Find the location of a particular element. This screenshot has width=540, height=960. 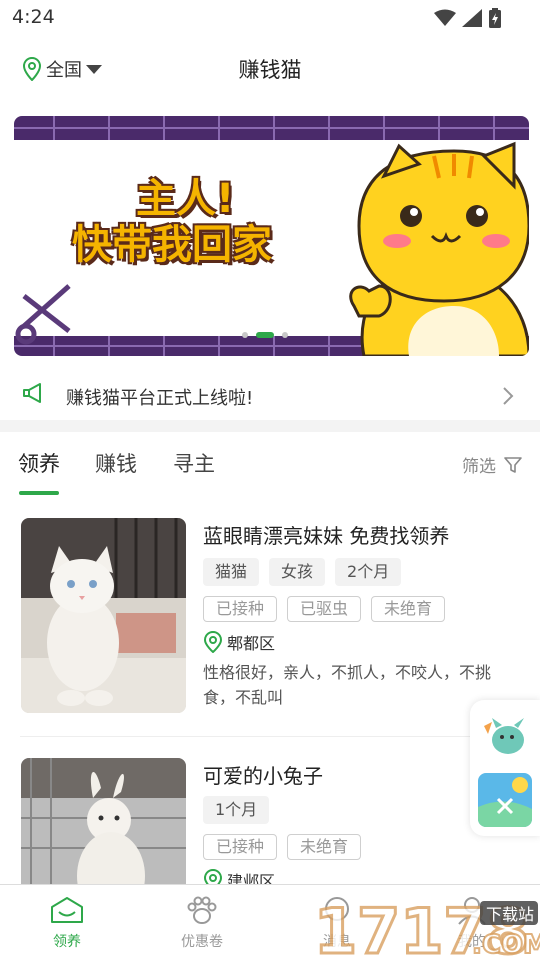

listing-title: 蓝眼睛漂亮妹妹 免费找领养 is located at coordinates (326, 536).